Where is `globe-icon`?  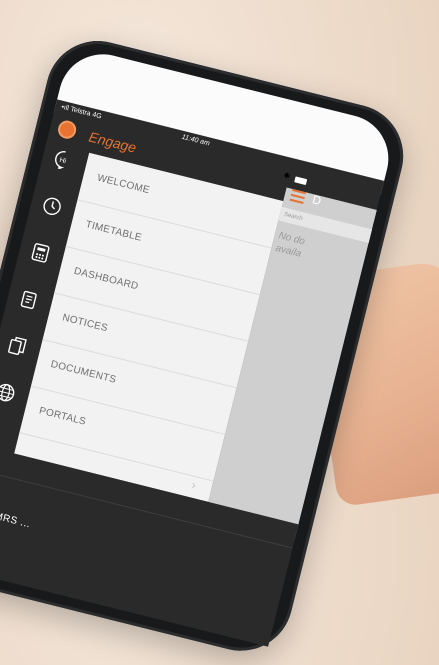
globe-icon is located at coordinates (9, 392).